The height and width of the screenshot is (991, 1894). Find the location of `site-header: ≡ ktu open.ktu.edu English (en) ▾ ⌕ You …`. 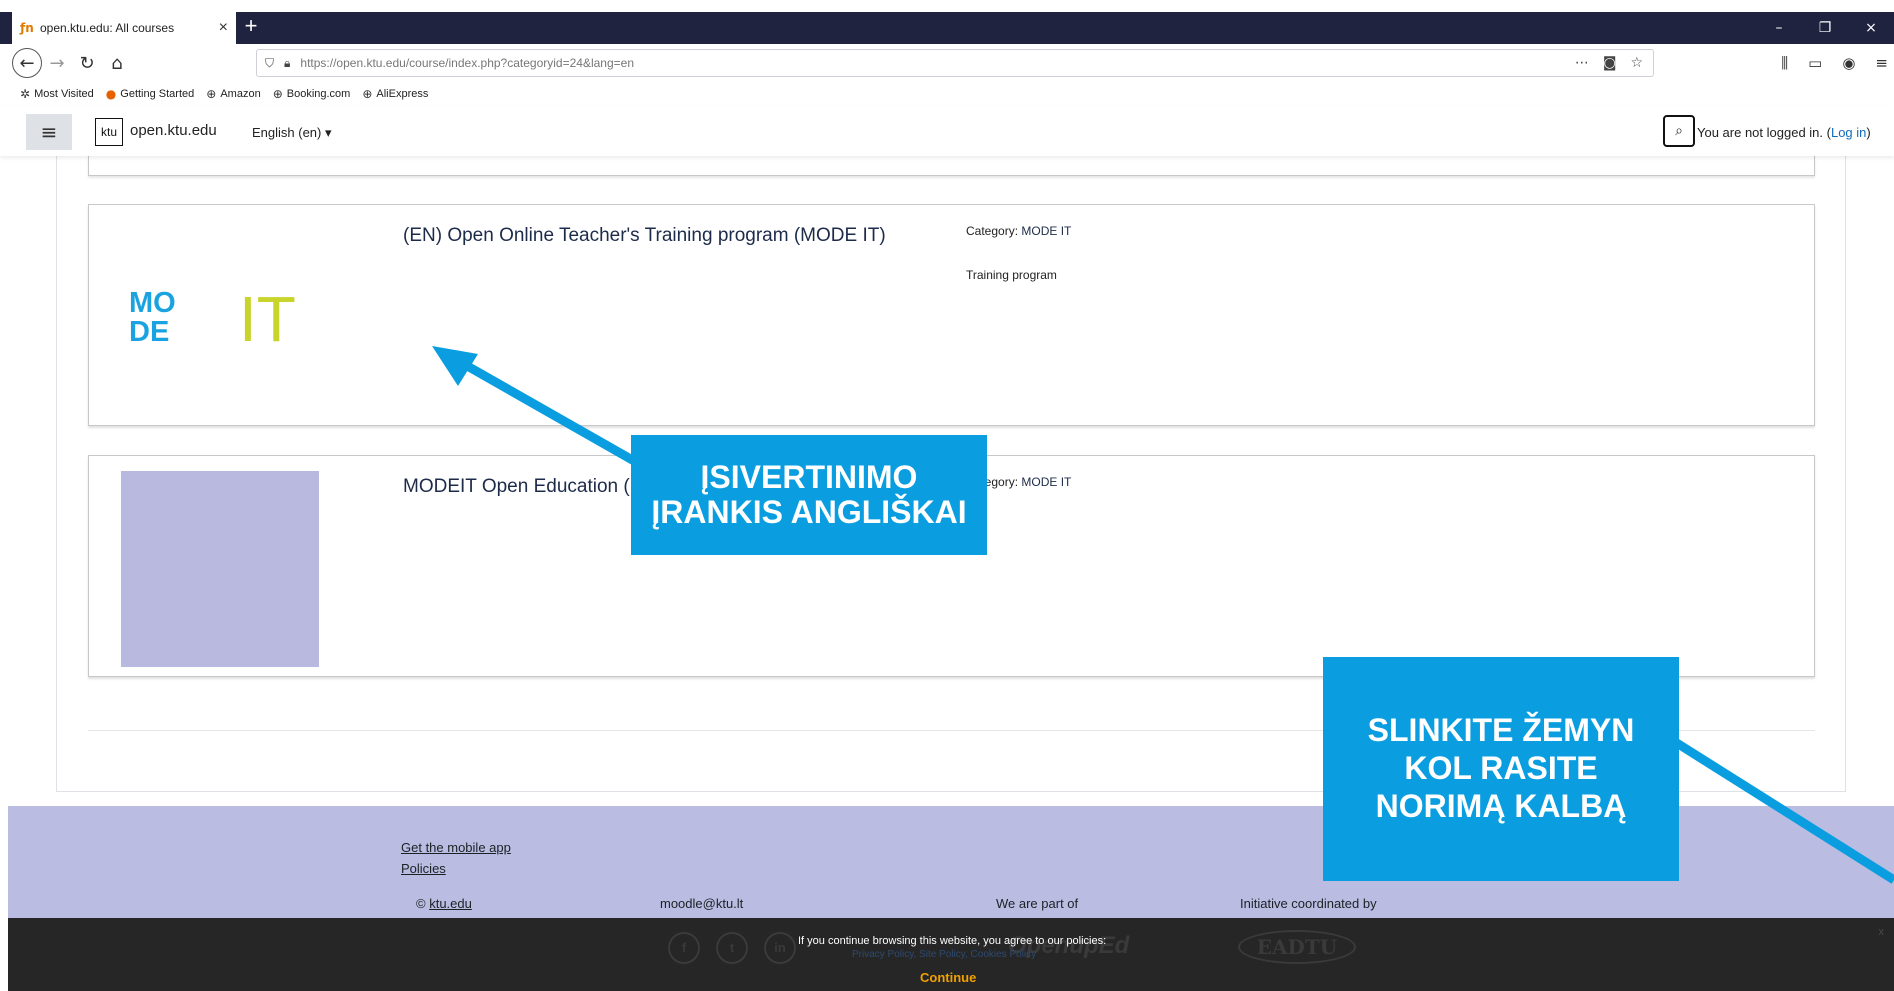

site-header: ≡ ktu open.ktu.edu English (en) ▾ ⌕ You … is located at coordinates (947, 131).